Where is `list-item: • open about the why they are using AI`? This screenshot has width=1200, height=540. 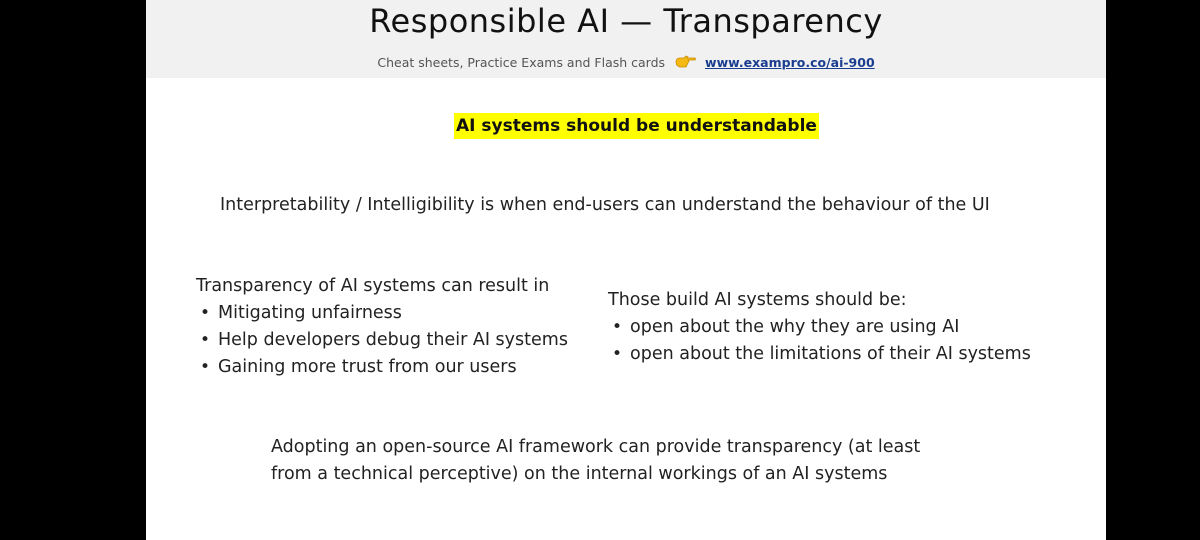 list-item: • open about the why they are using AI is located at coordinates (786, 327).